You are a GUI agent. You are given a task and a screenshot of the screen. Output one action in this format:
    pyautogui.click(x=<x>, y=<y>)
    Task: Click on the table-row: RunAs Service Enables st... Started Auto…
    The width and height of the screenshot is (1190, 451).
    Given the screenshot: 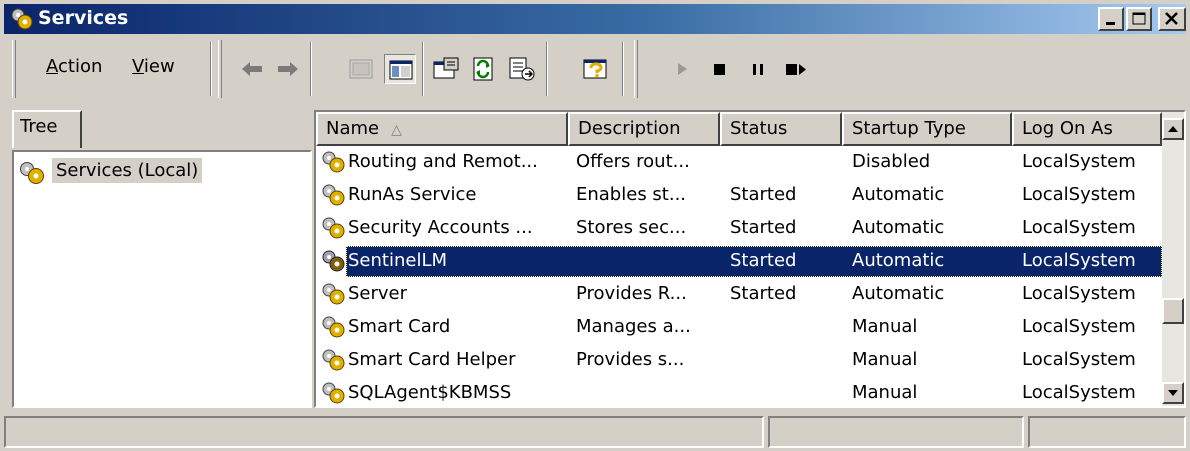 What is the action you would take?
    pyautogui.click(x=739, y=195)
    